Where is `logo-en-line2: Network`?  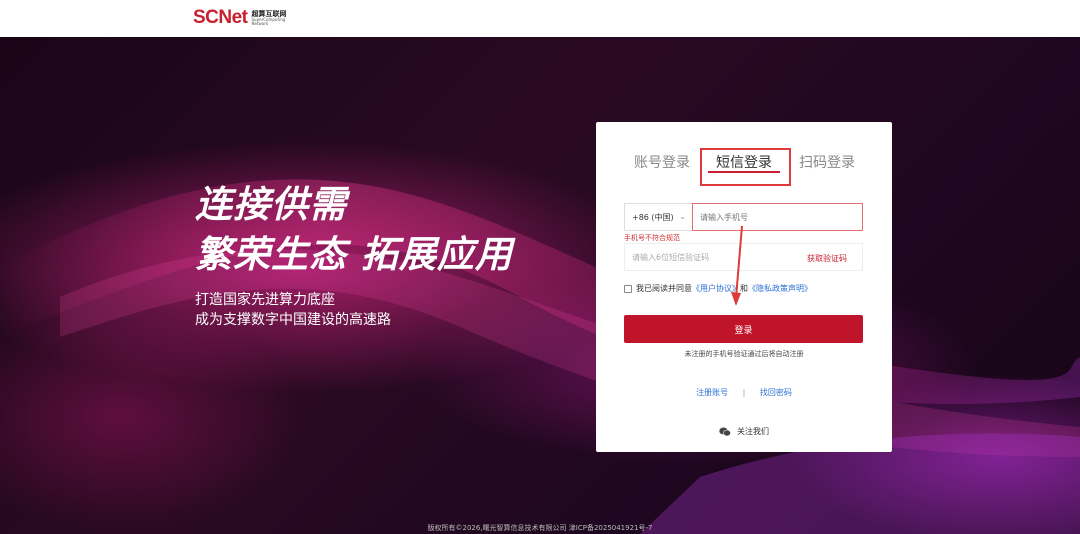
logo-en-line2: Network is located at coordinates (260, 23).